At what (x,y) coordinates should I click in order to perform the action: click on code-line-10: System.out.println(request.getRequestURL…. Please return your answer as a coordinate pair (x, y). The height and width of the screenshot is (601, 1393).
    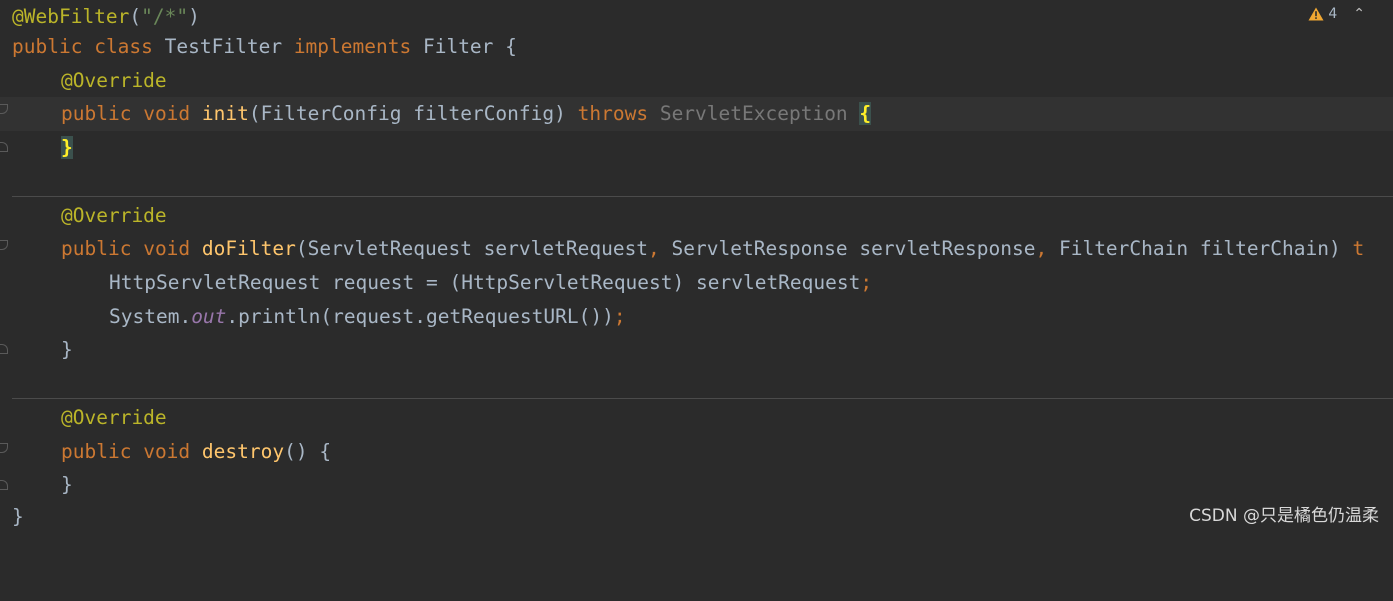
    Looking at the image, I should click on (696, 317).